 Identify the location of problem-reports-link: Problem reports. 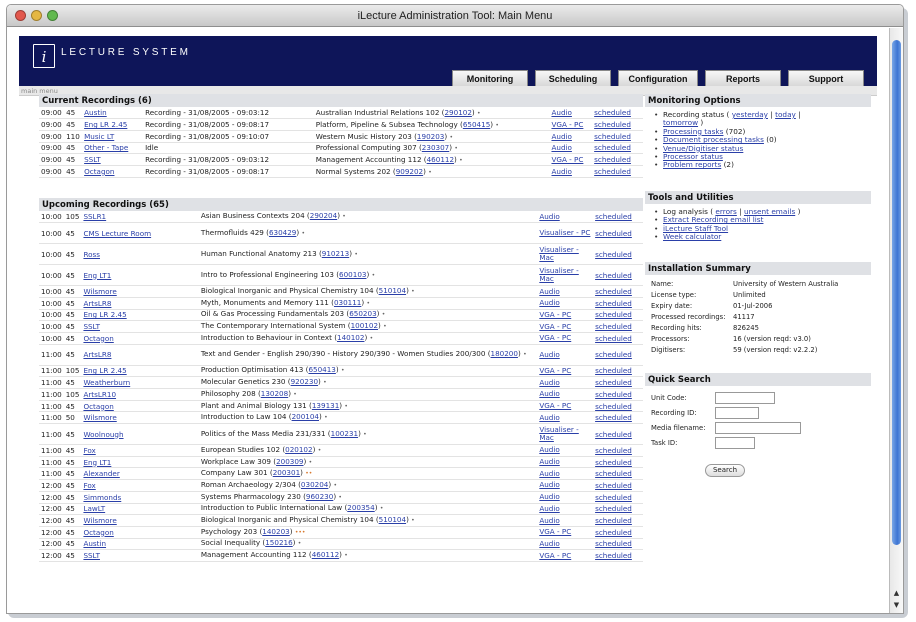
(692, 164).